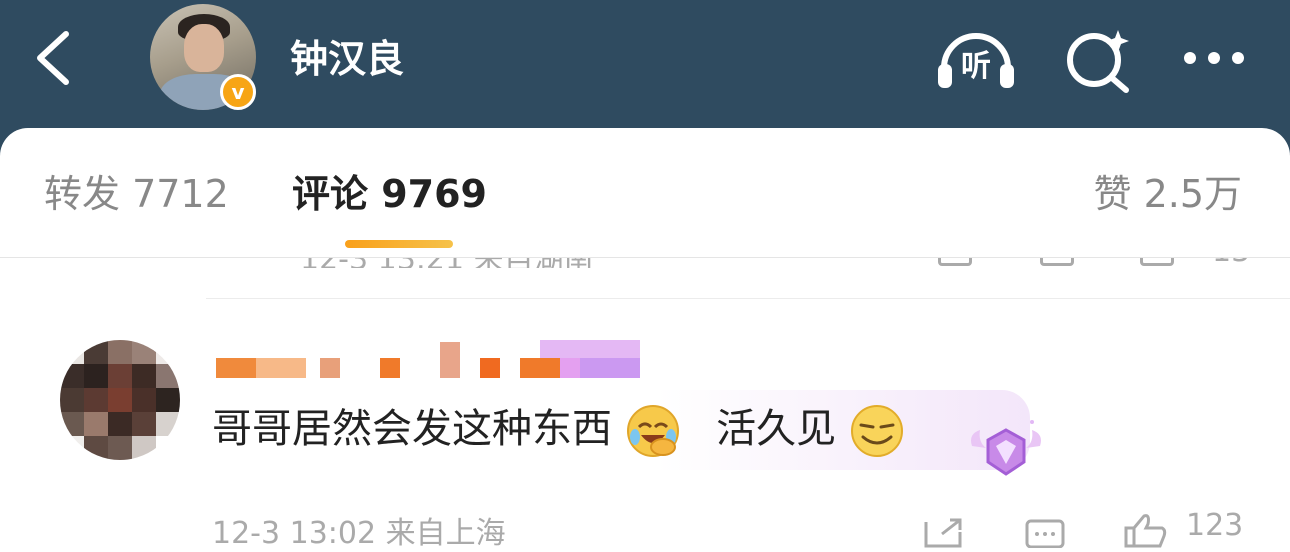 Image resolution: width=1290 pixels, height=552 pixels. I want to click on comment-text: 哥哥居然会发这种东西 活久见, so click(558, 429).